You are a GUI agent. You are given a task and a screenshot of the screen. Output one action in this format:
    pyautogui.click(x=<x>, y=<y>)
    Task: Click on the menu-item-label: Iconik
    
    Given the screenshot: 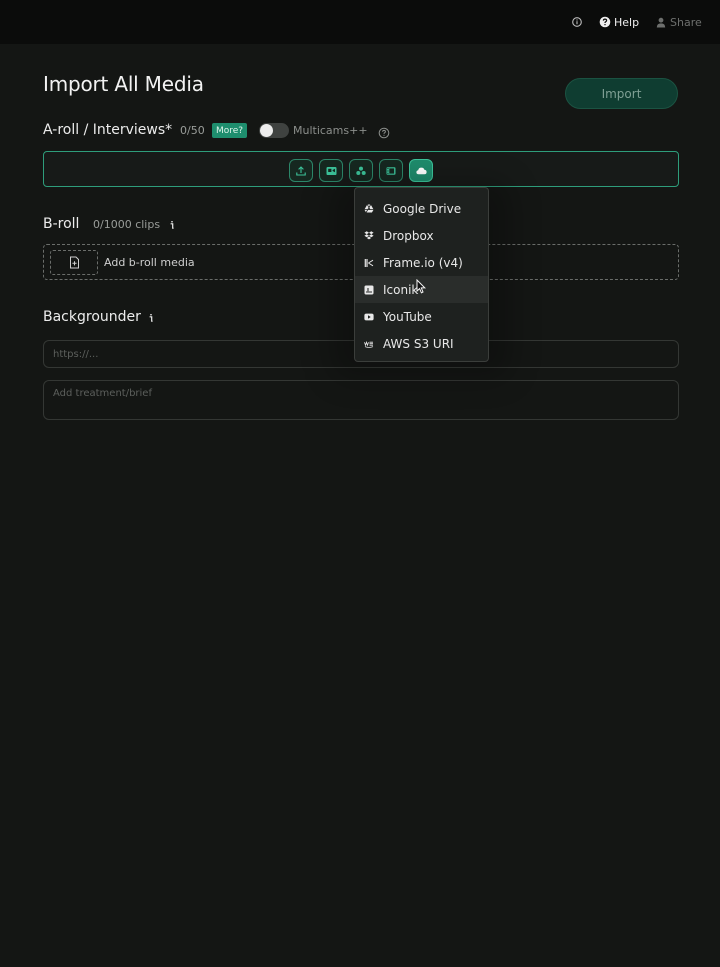 What is the action you would take?
    pyautogui.click(x=401, y=289)
    